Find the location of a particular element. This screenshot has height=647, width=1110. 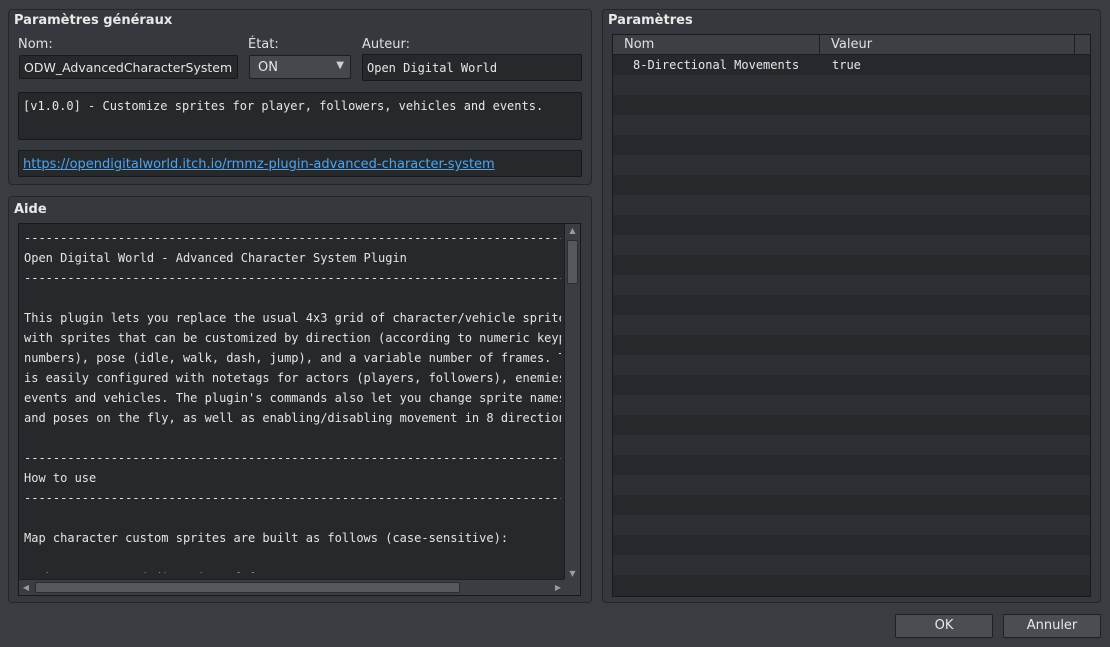

scroll-left-icon: ◀ is located at coordinates (26, 587).